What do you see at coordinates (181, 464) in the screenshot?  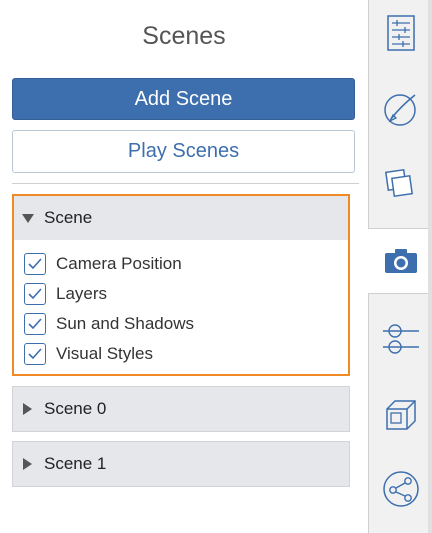 I see `scene-item-scene-1: Scene 1` at bounding box center [181, 464].